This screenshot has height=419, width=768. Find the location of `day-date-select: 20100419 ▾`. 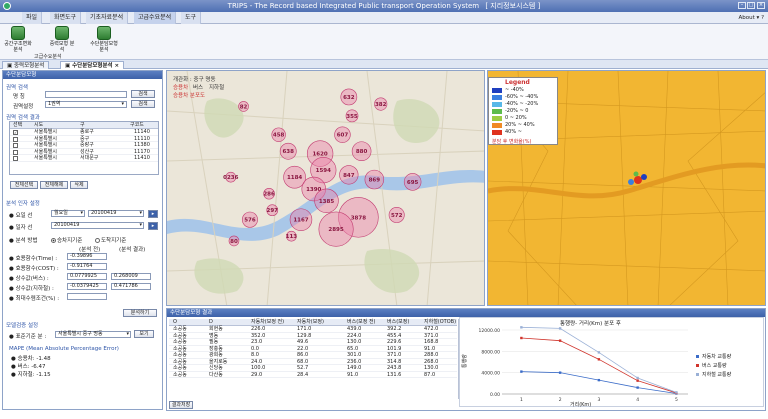

day-date-select: 20100419 ▾ is located at coordinates (116, 213).